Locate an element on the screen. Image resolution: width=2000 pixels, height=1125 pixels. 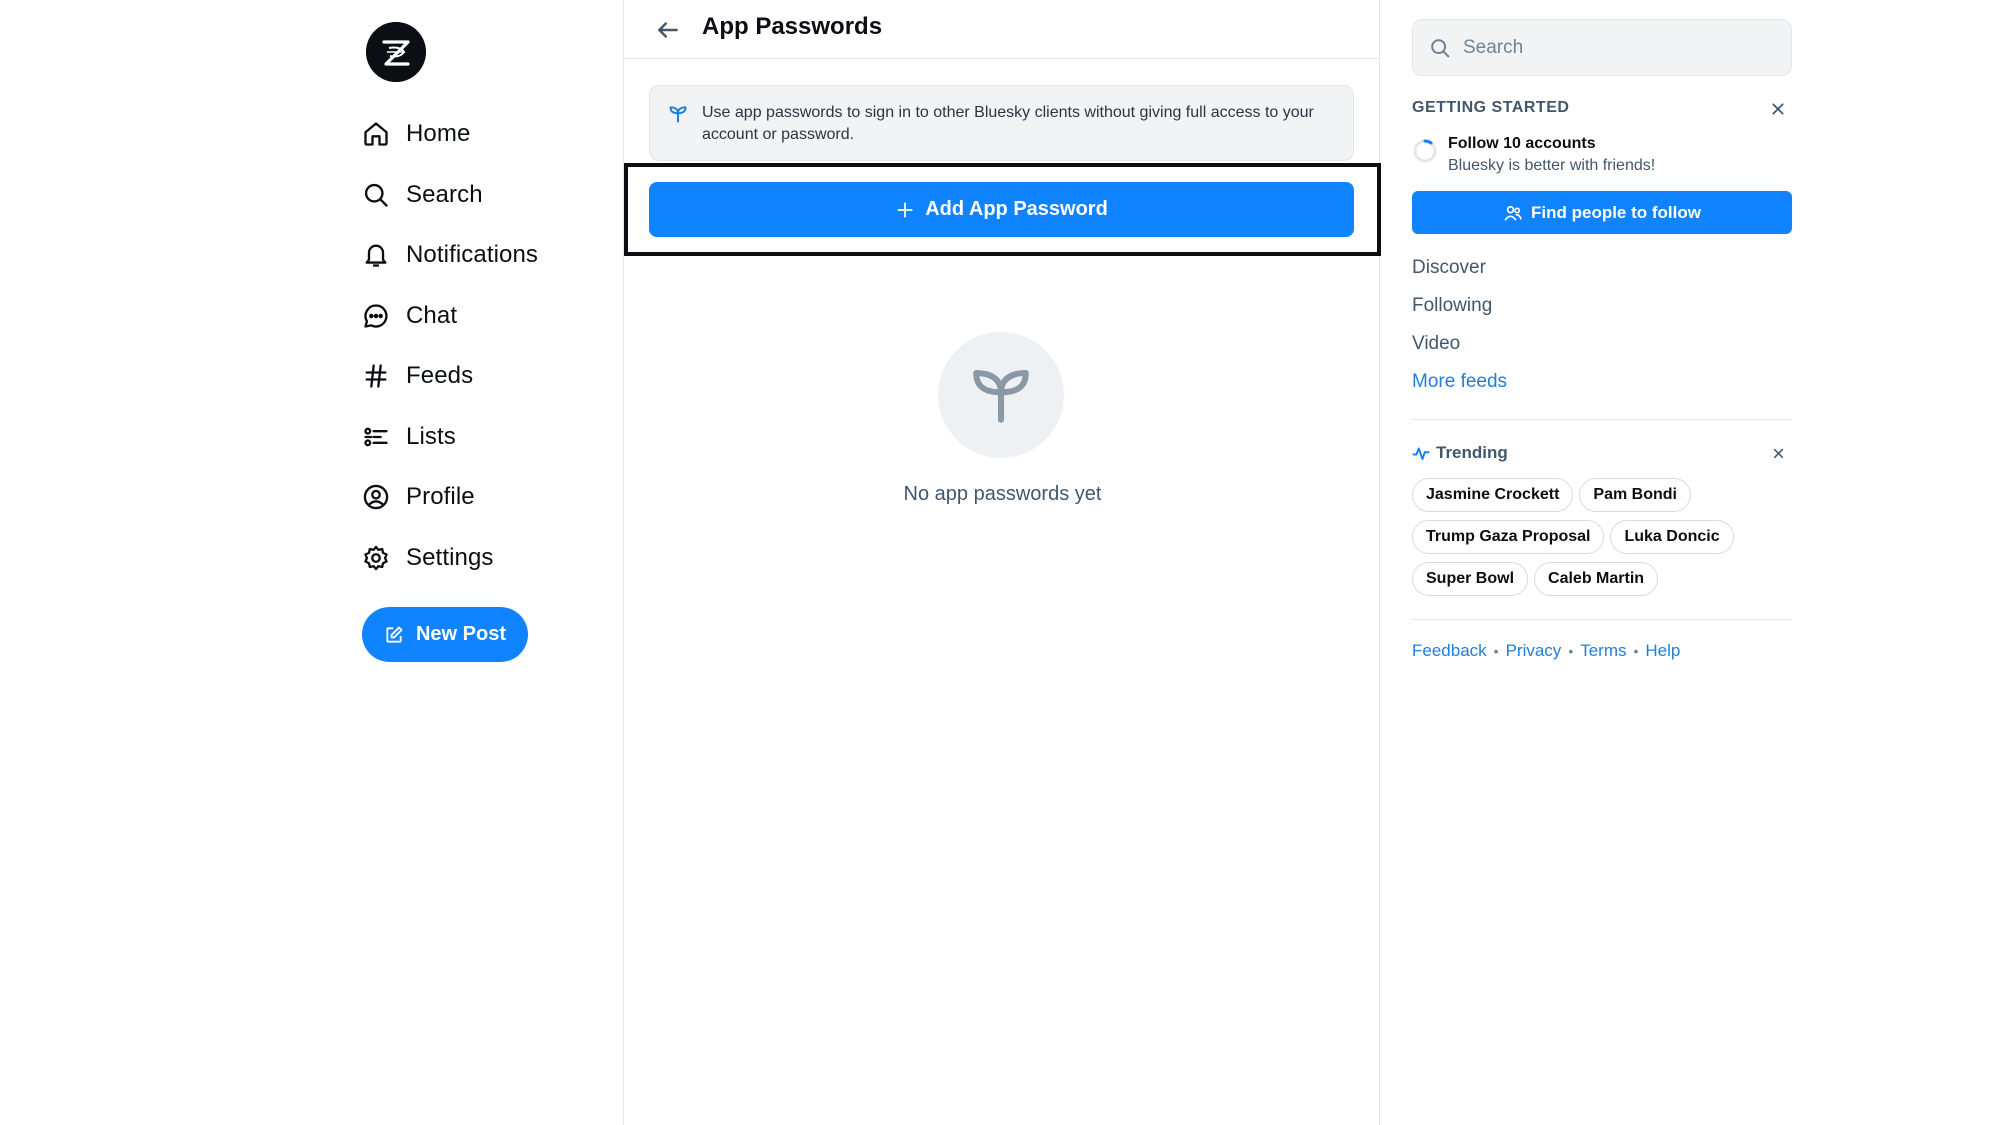
follow-task-title: Follow 10 accounts is located at coordinates (1522, 143).